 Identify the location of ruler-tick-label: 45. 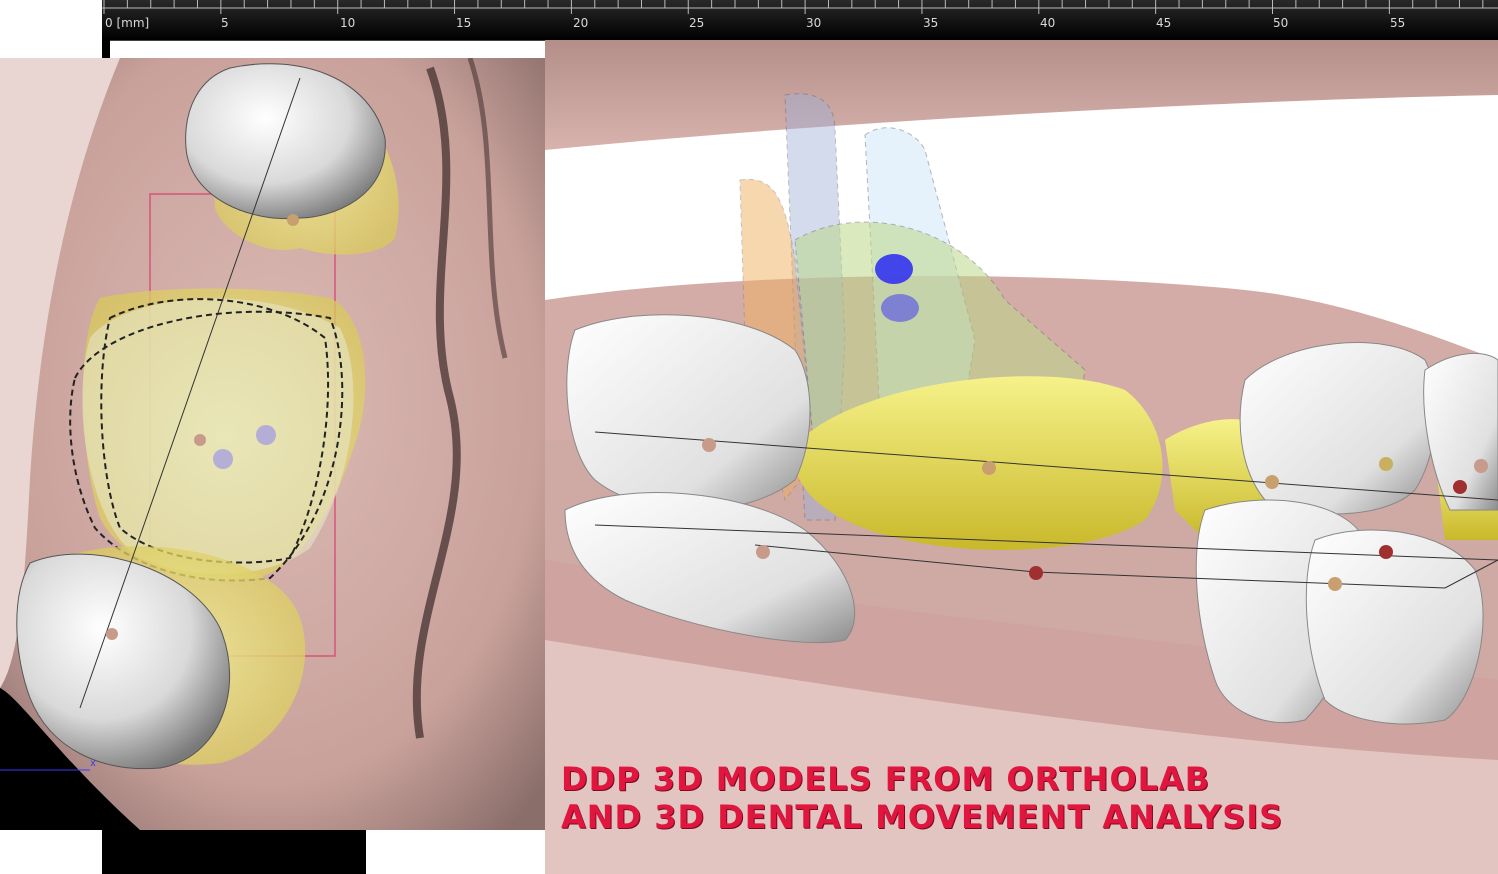
(1164, 23).